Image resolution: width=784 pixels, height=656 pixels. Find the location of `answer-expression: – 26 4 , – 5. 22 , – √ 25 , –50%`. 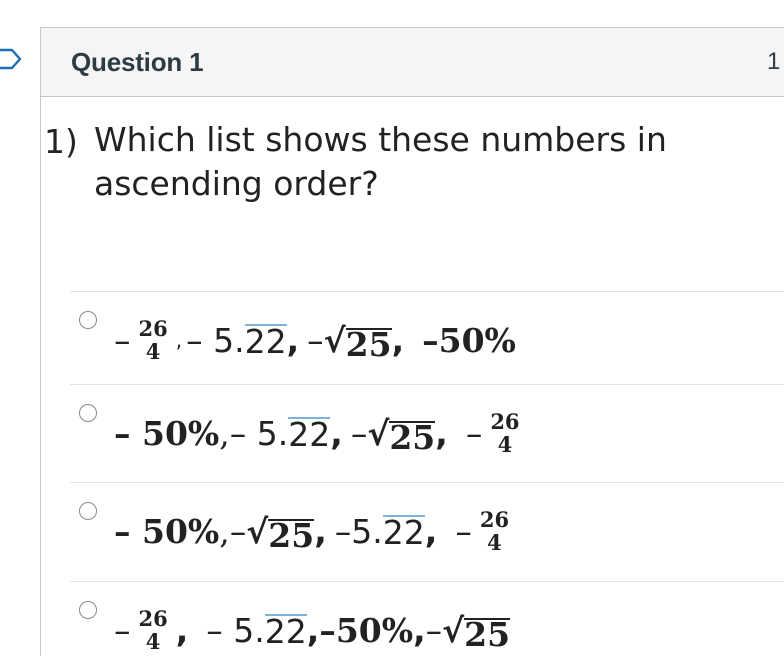

answer-expression: – 26 4 , – 5. 22 , – √ 25 , –50% is located at coordinates (315, 340).